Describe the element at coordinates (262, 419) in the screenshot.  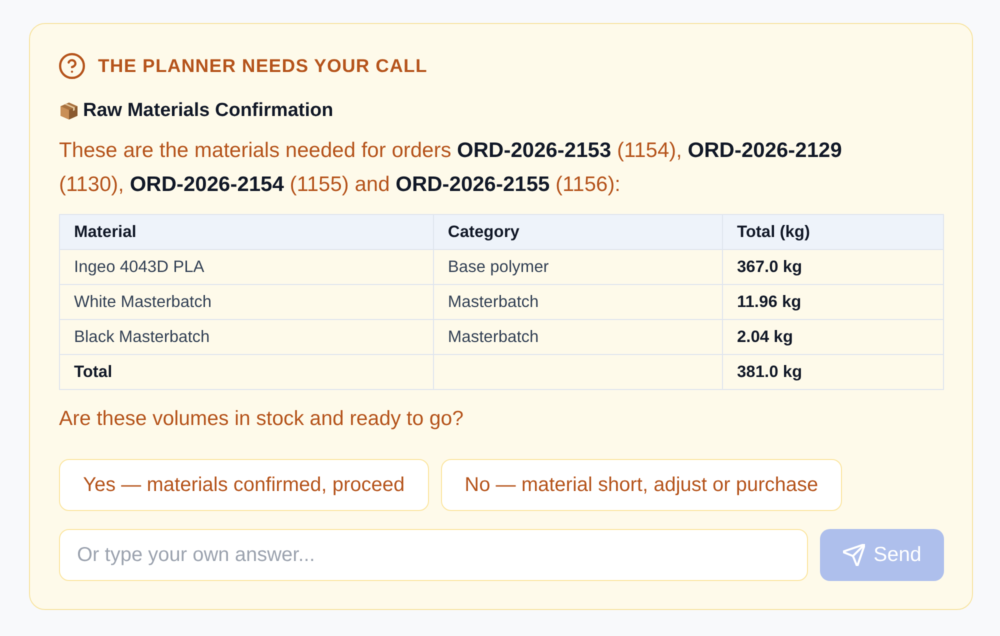
I see `question-text: Are these volumes in stock and ready to go?` at that location.